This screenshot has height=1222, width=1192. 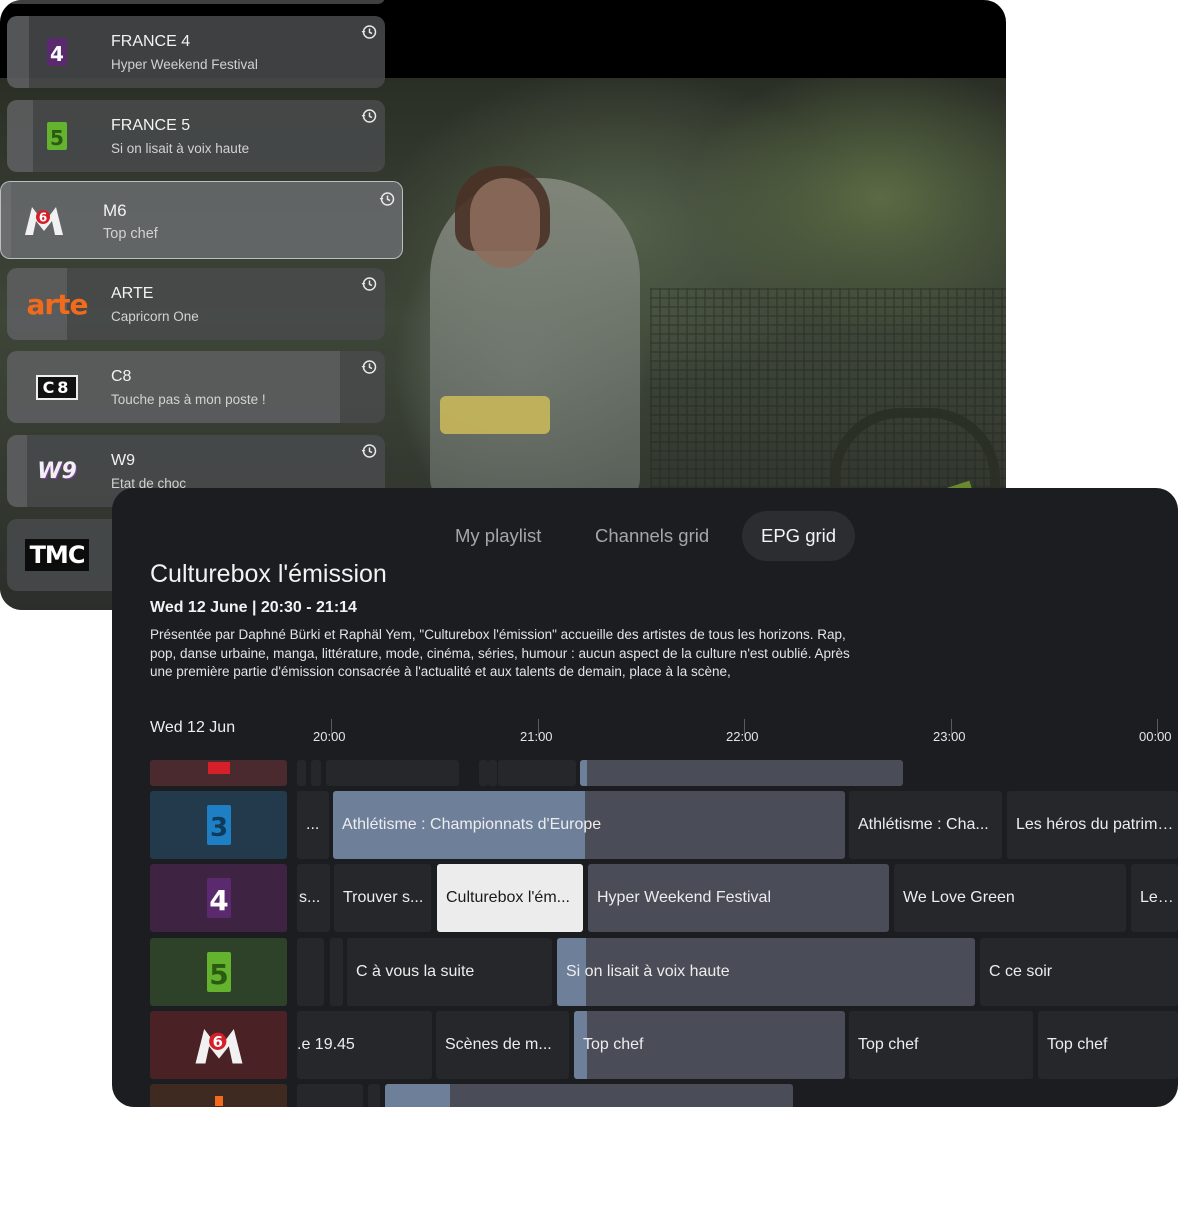 I want to click on w9-logo-text: W9, so click(x=57, y=471).